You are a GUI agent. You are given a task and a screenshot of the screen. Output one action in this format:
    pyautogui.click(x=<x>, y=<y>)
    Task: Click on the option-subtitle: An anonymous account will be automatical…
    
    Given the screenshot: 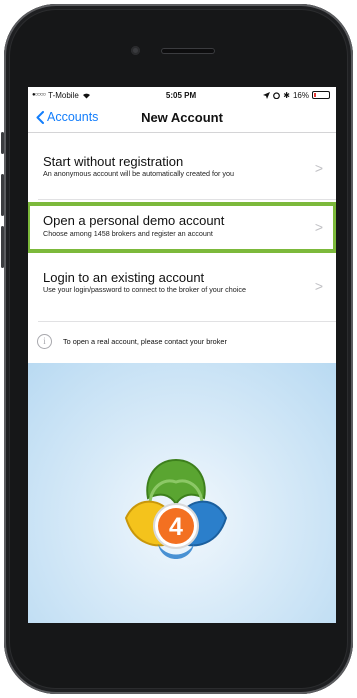 What is the action you would take?
    pyautogui.click(x=138, y=173)
    